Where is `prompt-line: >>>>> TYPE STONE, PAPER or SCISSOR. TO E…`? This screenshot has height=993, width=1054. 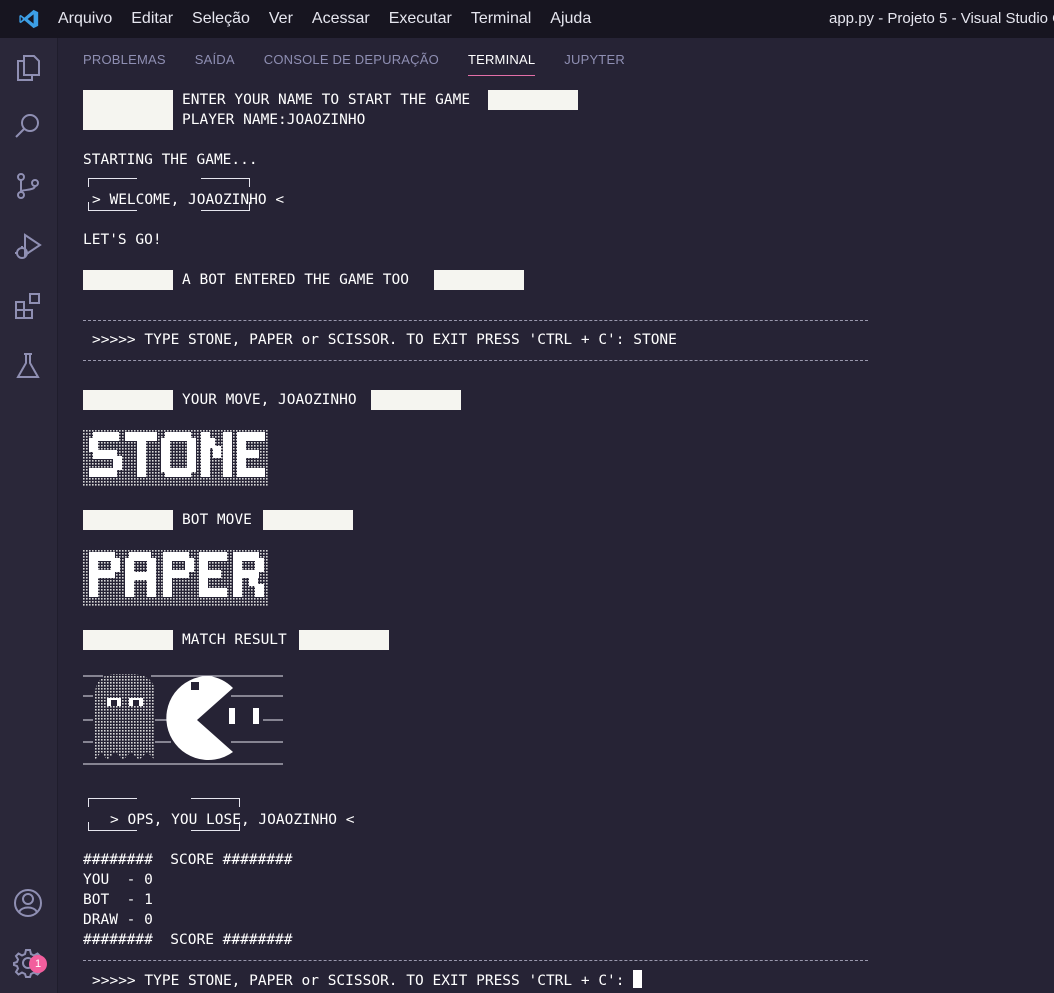
prompt-line: >>>>> TYPE STONE, PAPER or SCISSOR. TO E… is located at coordinates (384, 340).